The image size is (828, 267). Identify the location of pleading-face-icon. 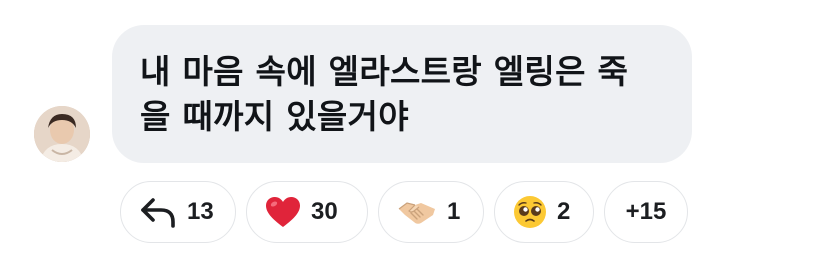
(530, 212).